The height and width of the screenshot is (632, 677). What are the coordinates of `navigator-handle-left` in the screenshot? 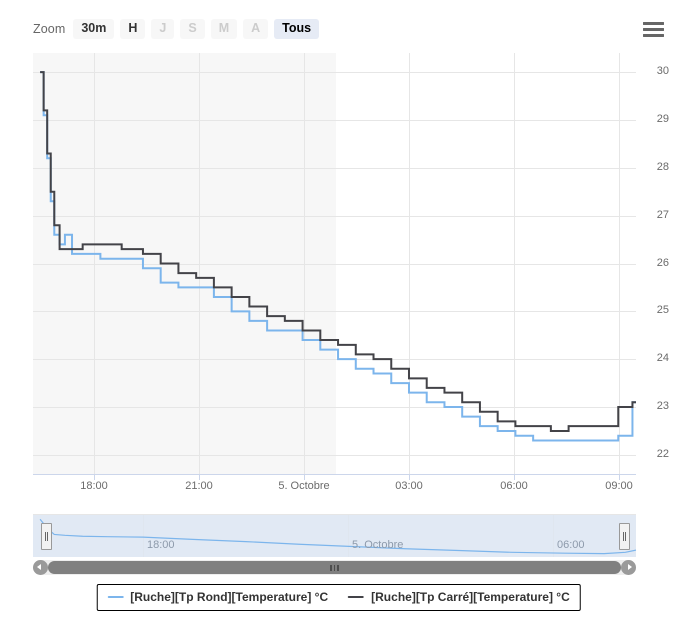 It's located at (46, 536).